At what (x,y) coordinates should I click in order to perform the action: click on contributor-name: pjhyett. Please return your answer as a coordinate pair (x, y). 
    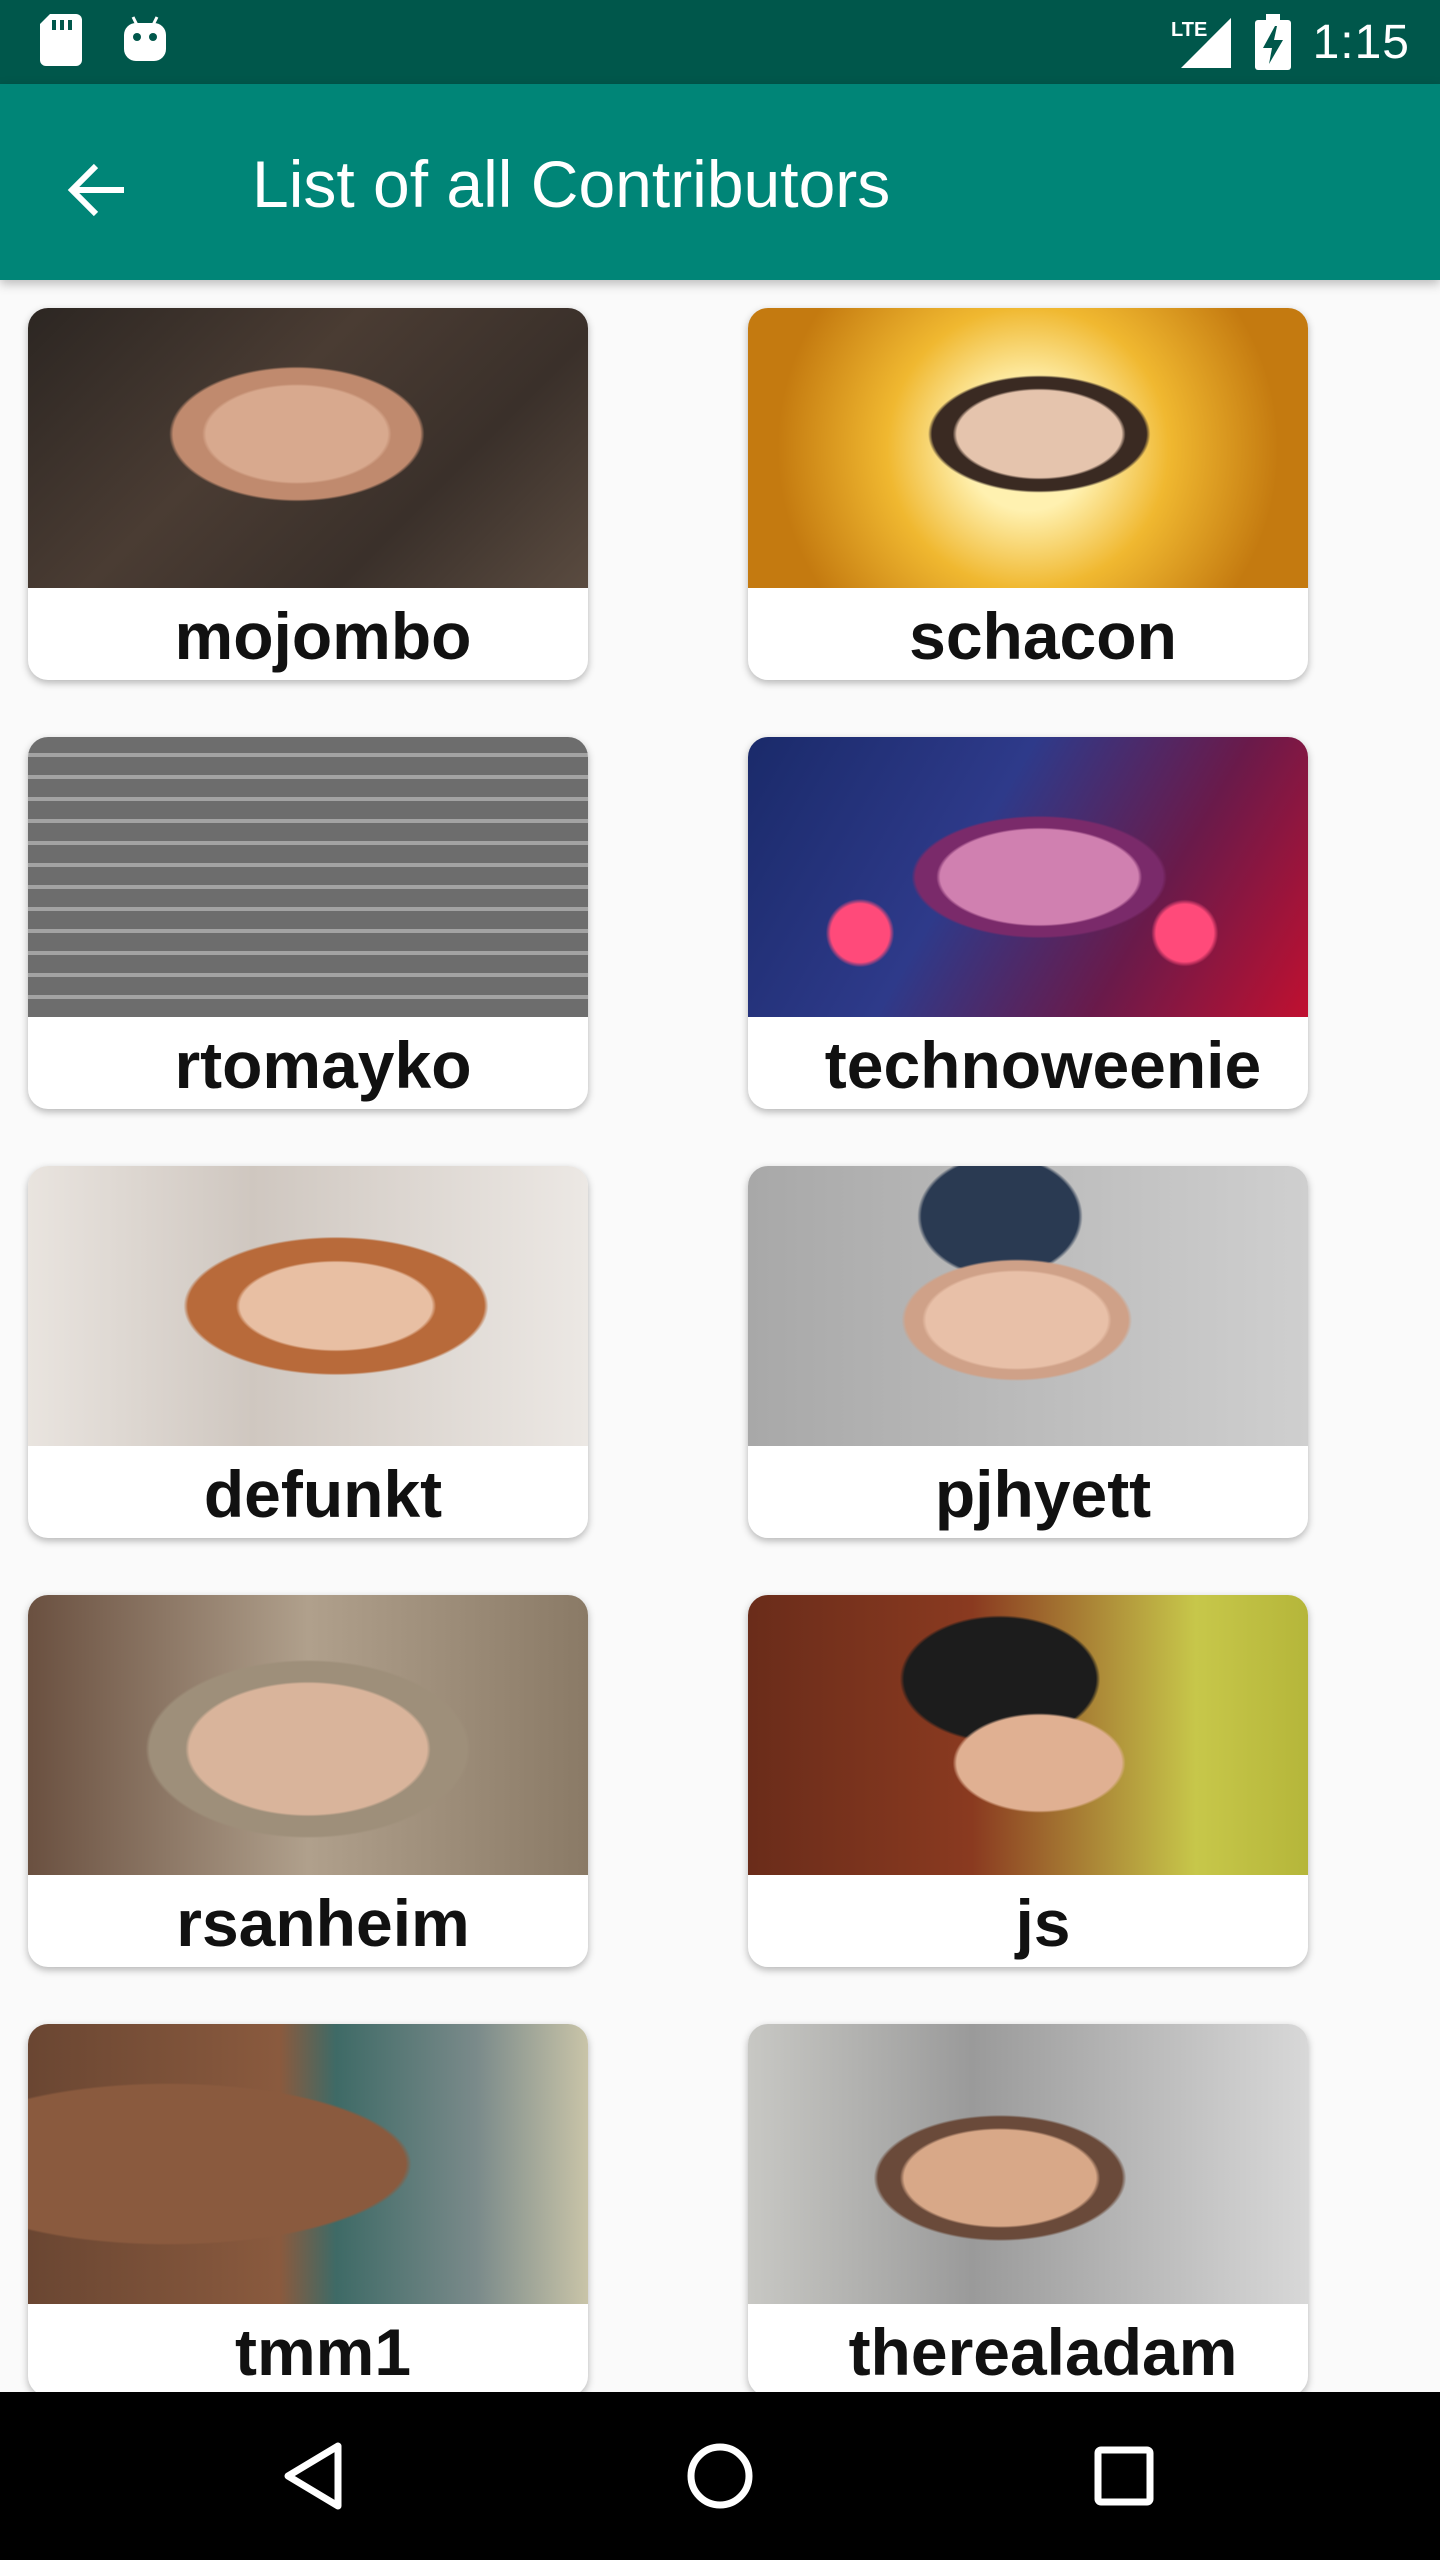
    Looking at the image, I should click on (1043, 1494).